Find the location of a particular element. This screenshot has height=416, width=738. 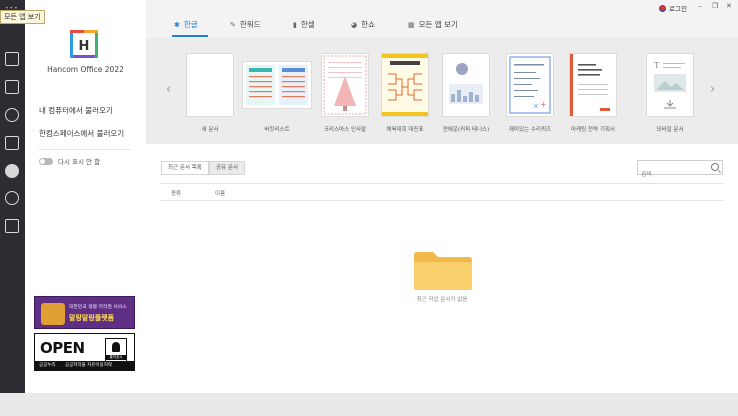

search-icon is located at coordinates (715, 167).